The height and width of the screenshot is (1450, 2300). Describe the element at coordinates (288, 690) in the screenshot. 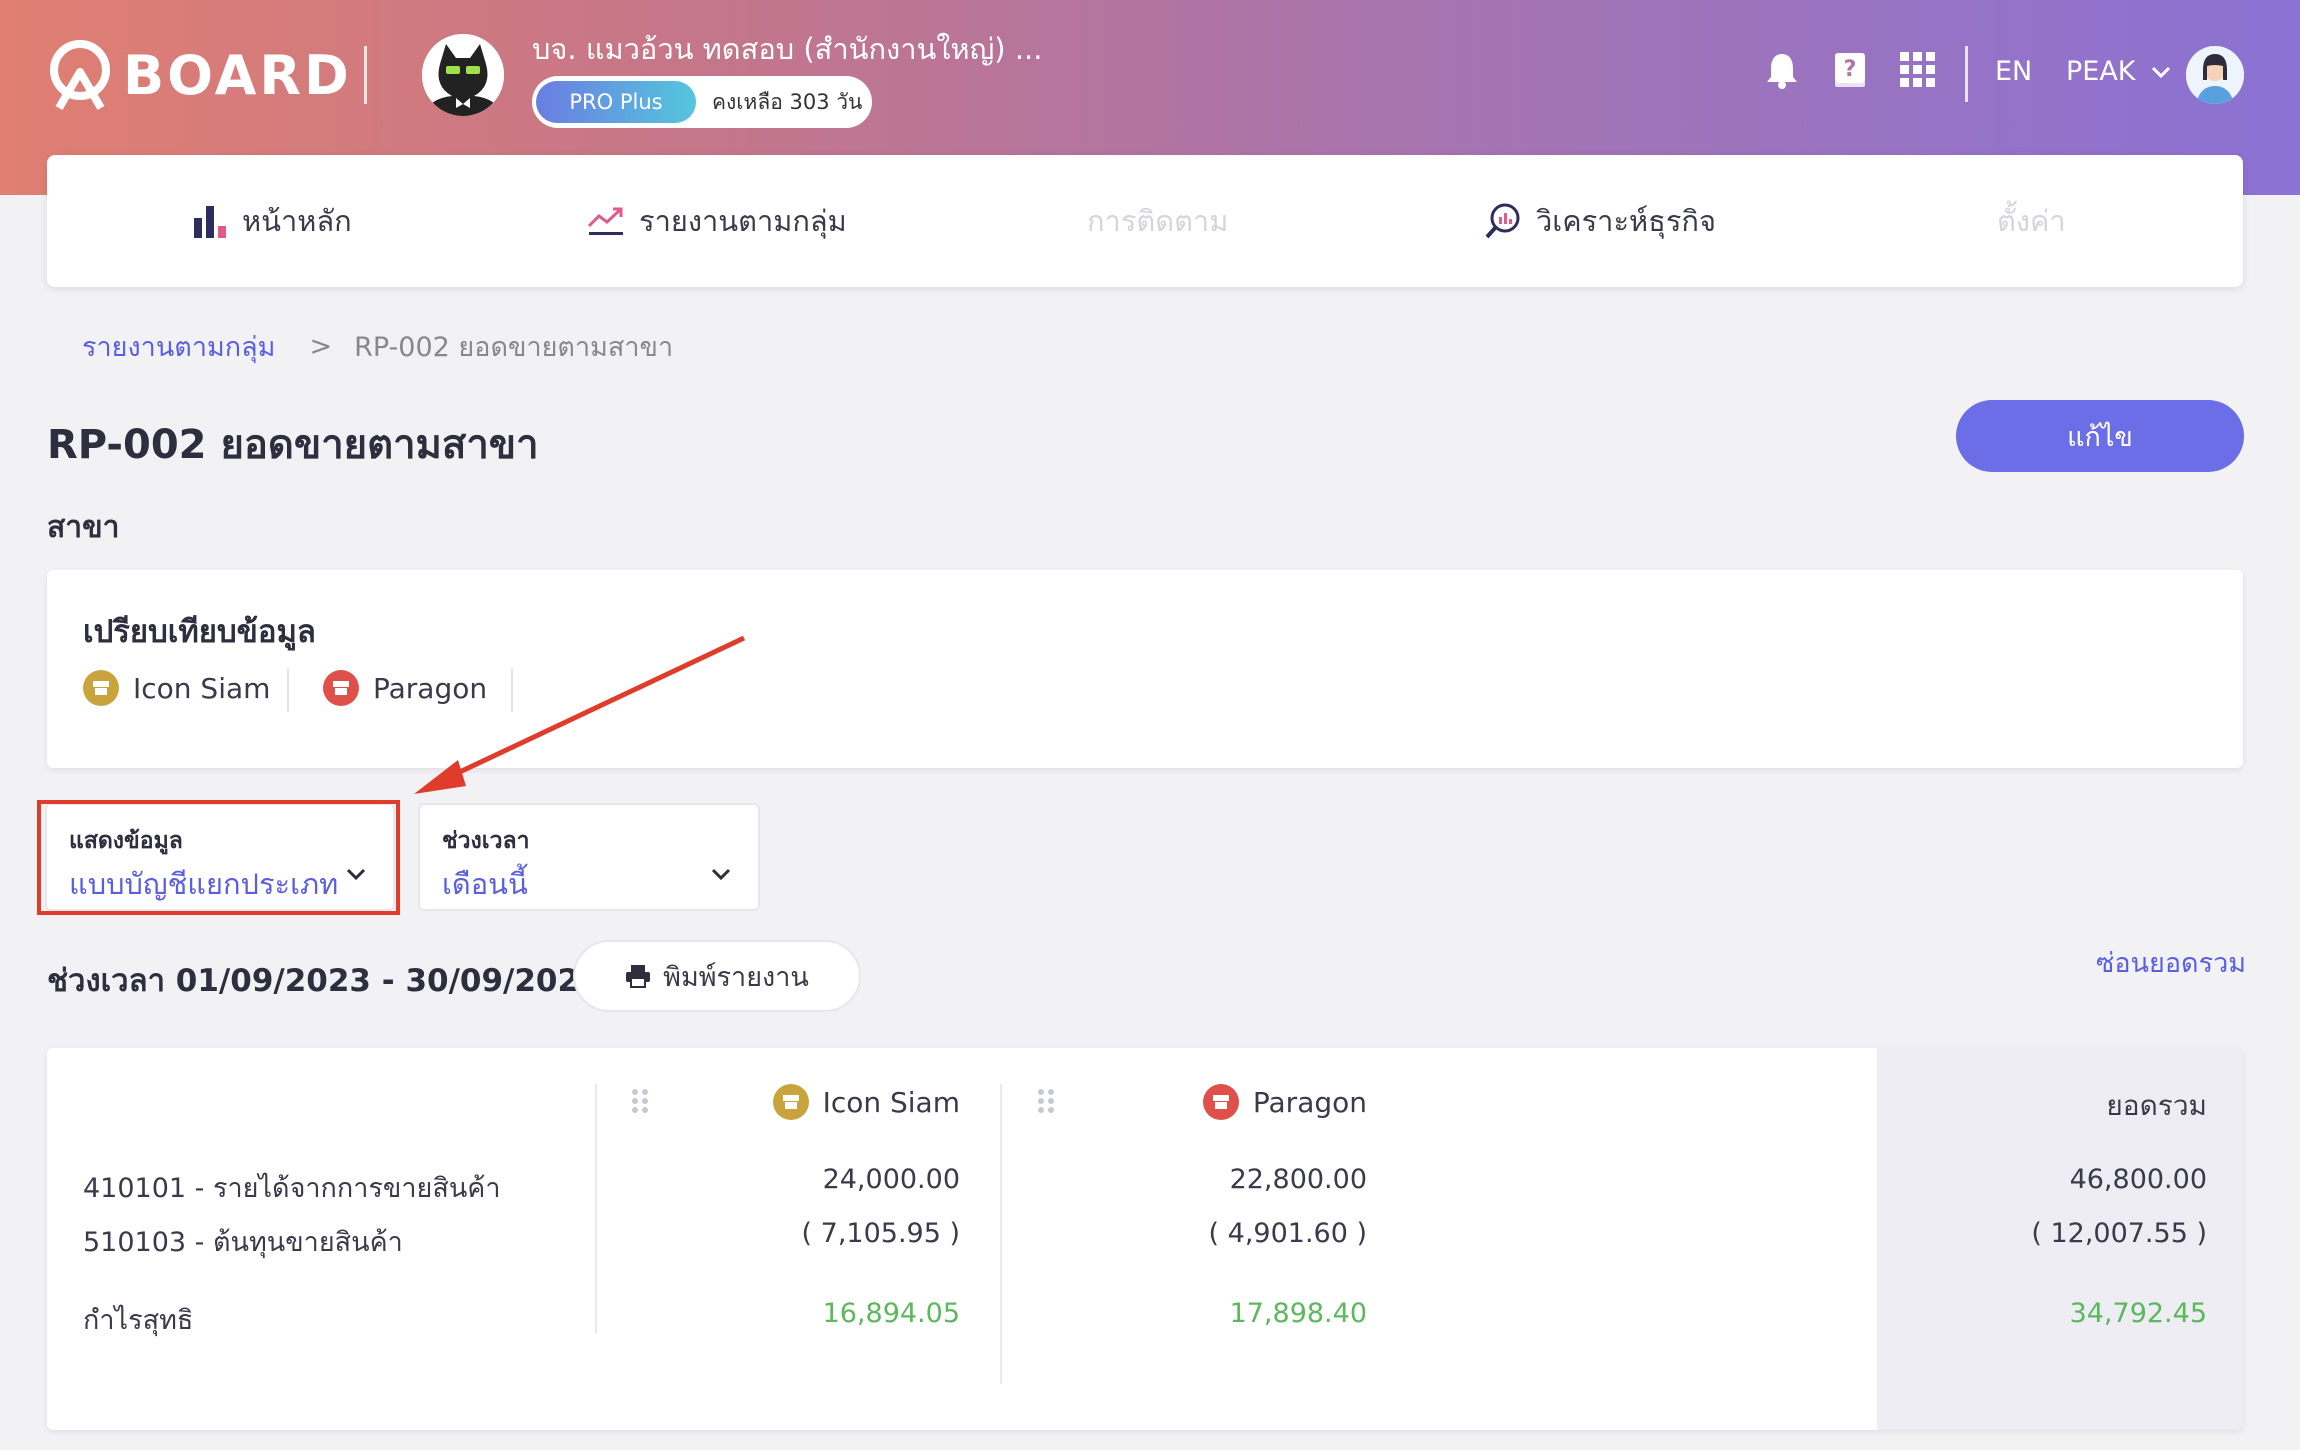

I see `chip-divider` at that location.